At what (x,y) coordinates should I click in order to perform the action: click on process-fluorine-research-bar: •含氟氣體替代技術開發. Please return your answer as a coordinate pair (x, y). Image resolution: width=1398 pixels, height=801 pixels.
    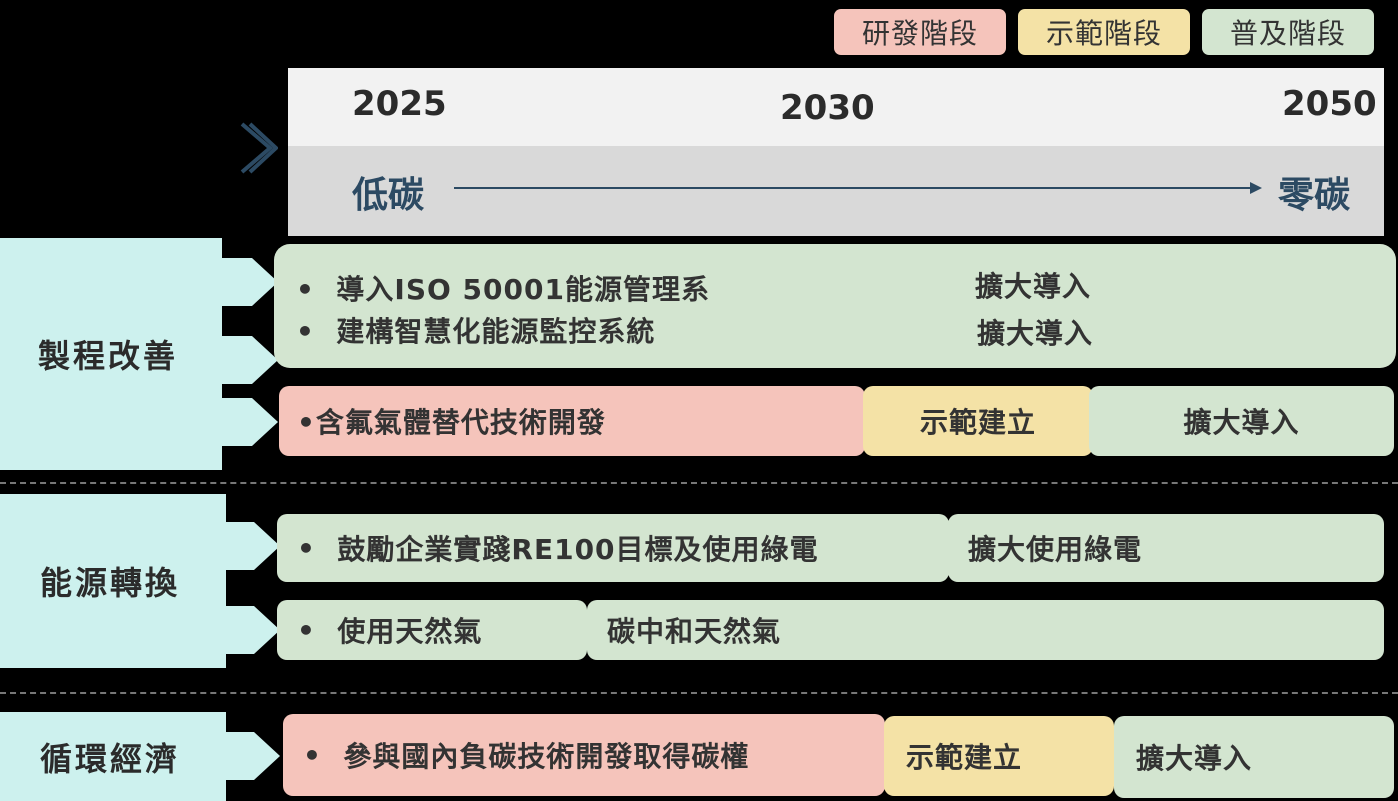
    Looking at the image, I should click on (572, 421).